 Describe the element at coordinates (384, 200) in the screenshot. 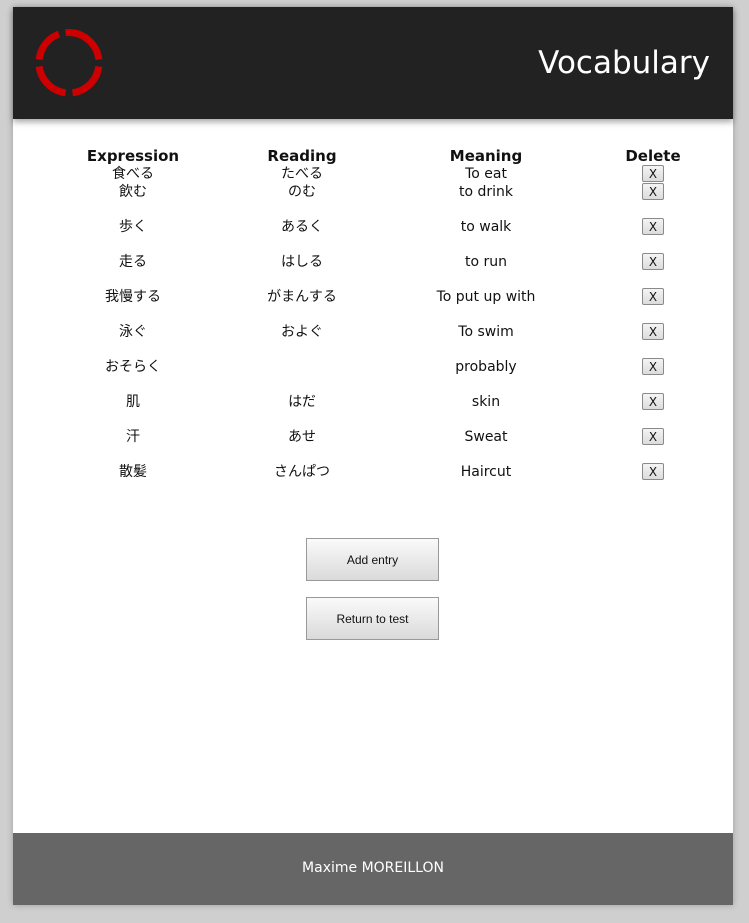

I see `table-row: 飲む のむ to drink X` at that location.